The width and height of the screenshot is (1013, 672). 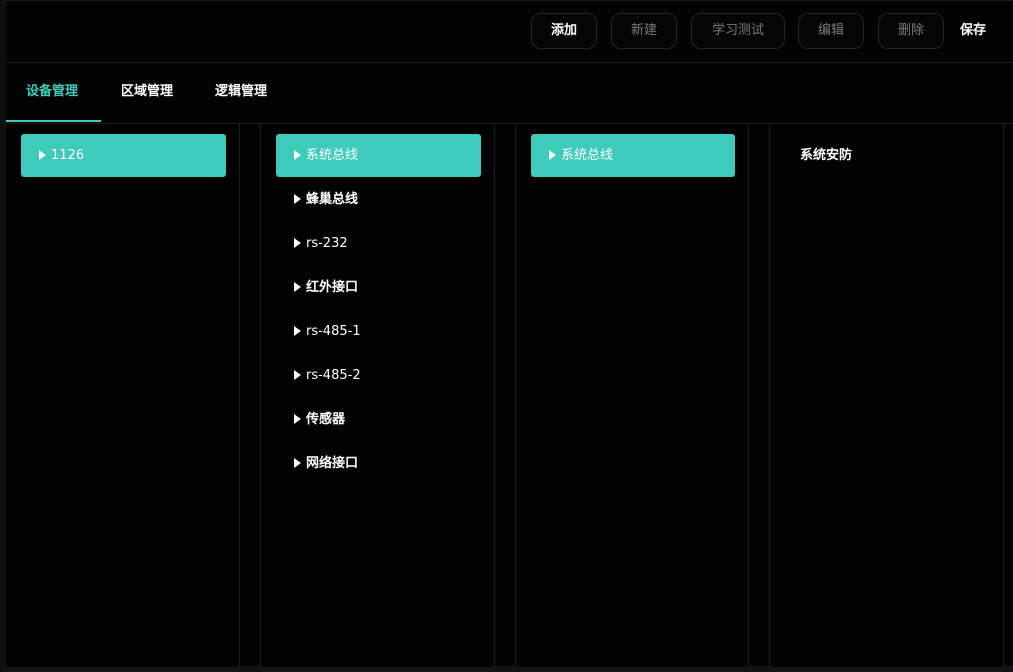 What do you see at coordinates (378, 463) in the screenshot?
I see `interface-item-network: 网络接口` at bounding box center [378, 463].